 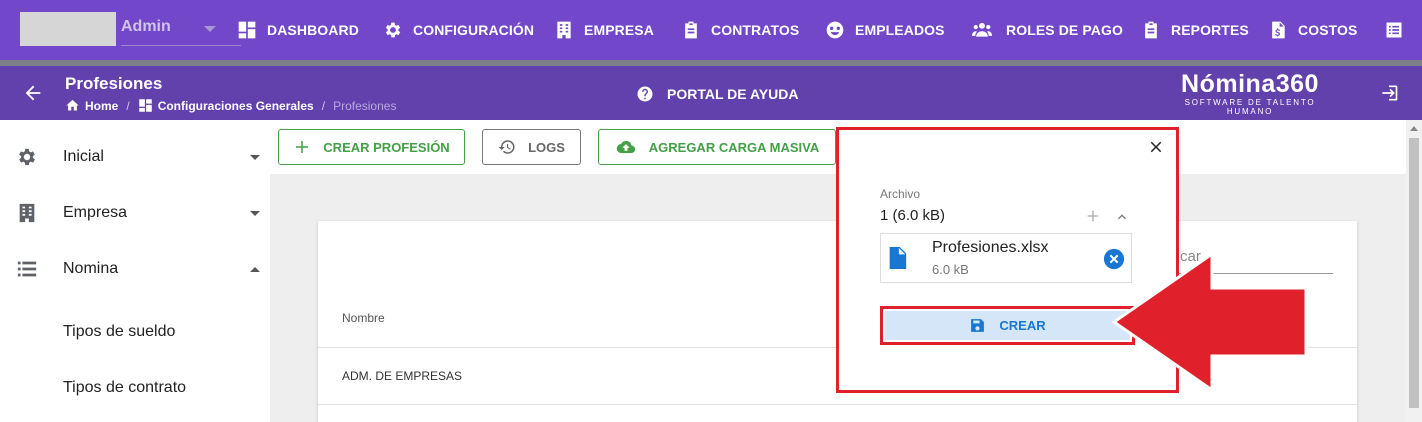 I want to click on nav-empleados-label: EMPLEADOS, so click(x=900, y=30).